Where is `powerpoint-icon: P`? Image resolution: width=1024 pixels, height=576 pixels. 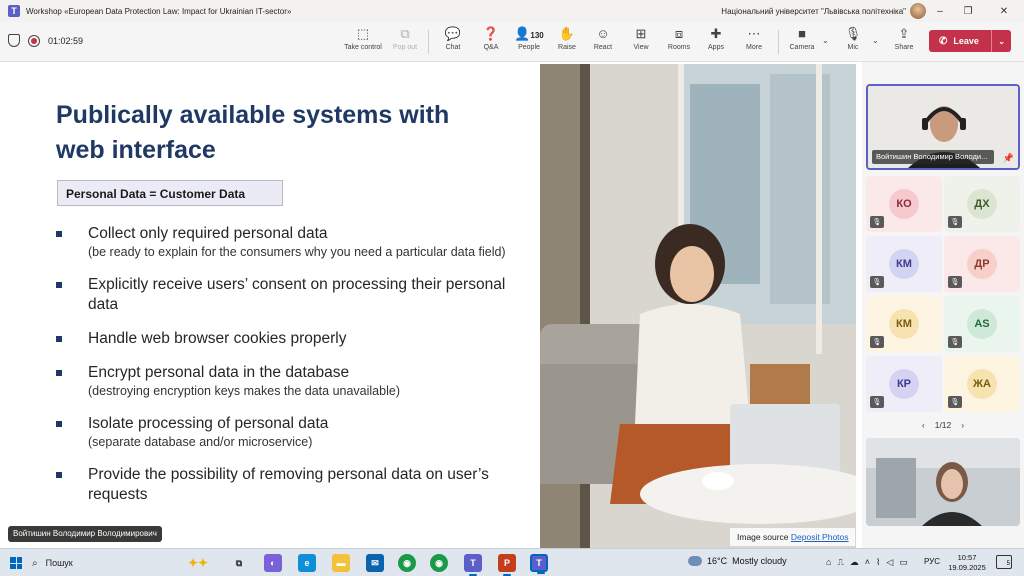 powerpoint-icon: P is located at coordinates (507, 565).